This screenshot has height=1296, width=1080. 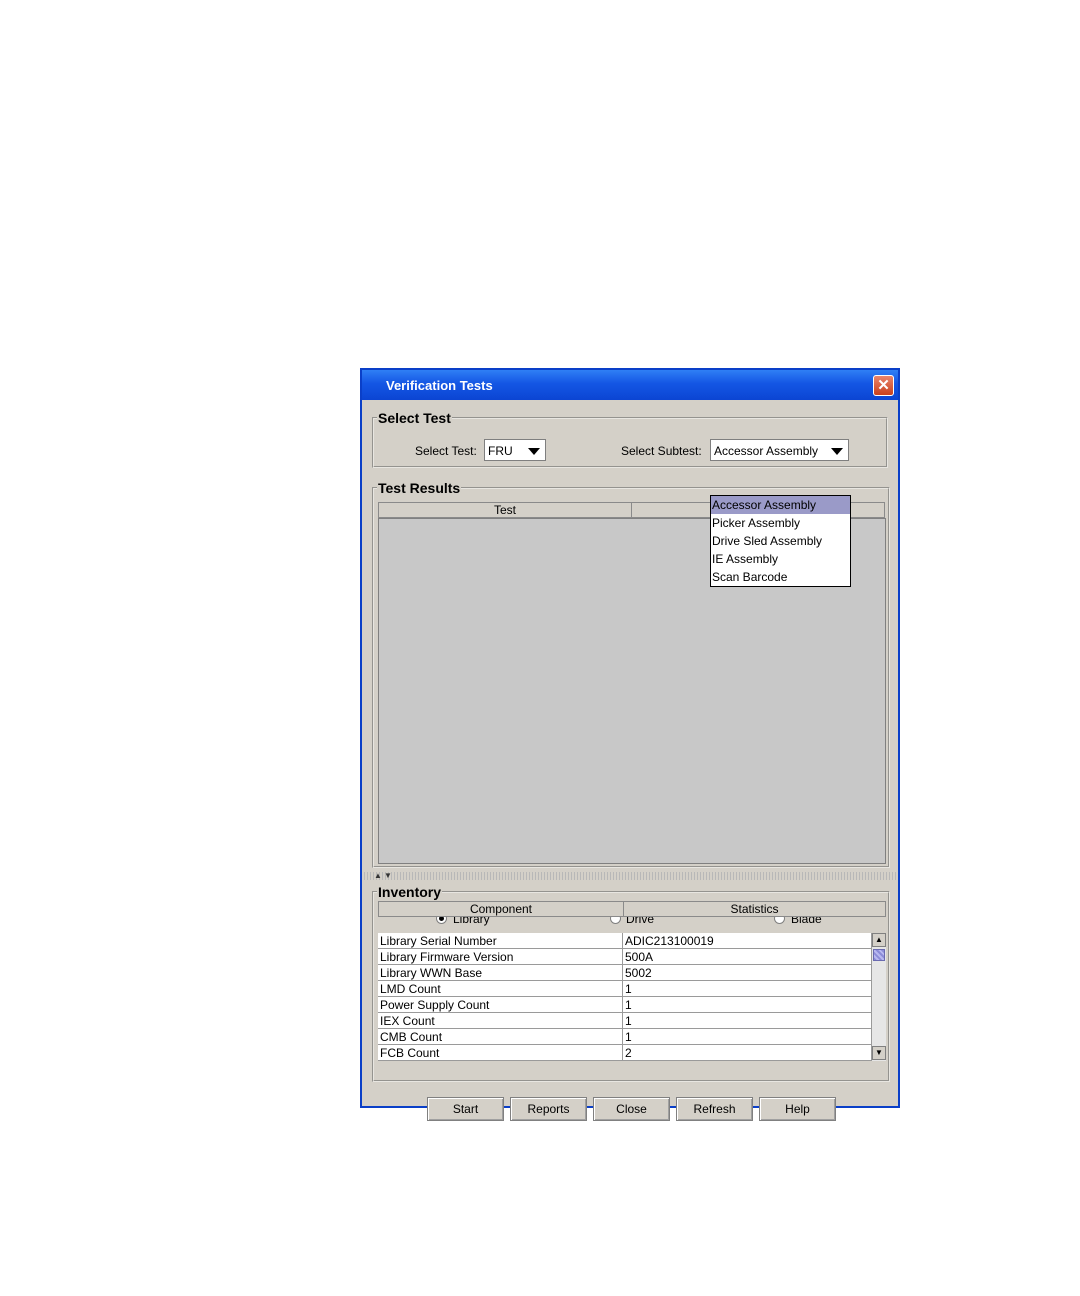 I want to click on statistics-cell: 5002, so click(x=638, y=973).